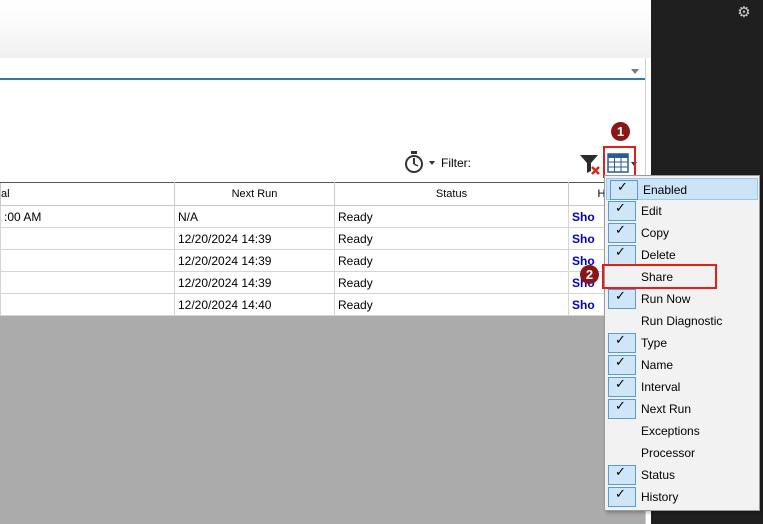  What do you see at coordinates (322, 72) in the screenshot?
I see `tab-strip` at bounding box center [322, 72].